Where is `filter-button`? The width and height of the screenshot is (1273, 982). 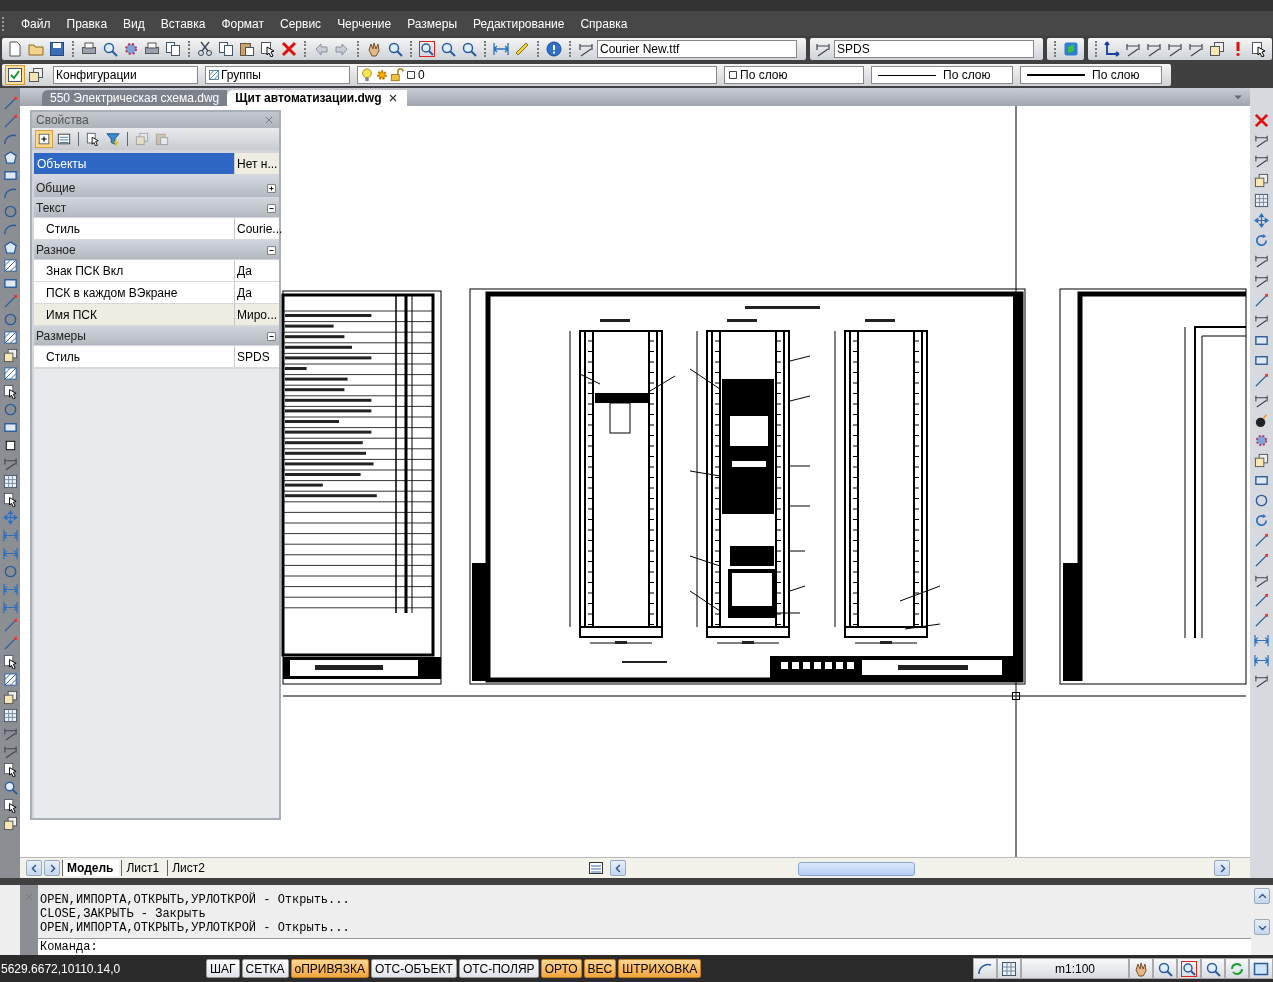
filter-button is located at coordinates (113, 139).